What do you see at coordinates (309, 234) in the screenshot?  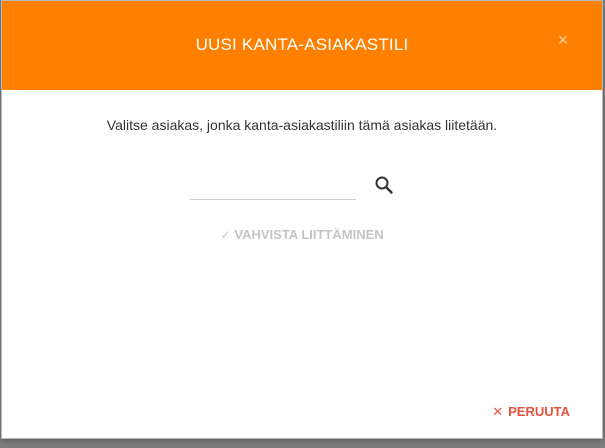 I see `confirm-link-label: VAHVISTA LIITTÄMINEN` at bounding box center [309, 234].